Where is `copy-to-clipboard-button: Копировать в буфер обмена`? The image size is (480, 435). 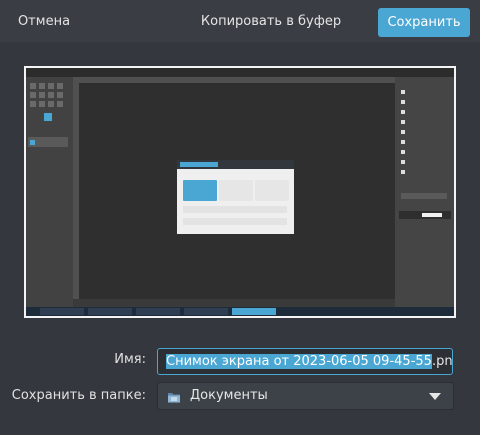 copy-to-clipboard-button: Копировать в буфер обмена is located at coordinates (271, 32).